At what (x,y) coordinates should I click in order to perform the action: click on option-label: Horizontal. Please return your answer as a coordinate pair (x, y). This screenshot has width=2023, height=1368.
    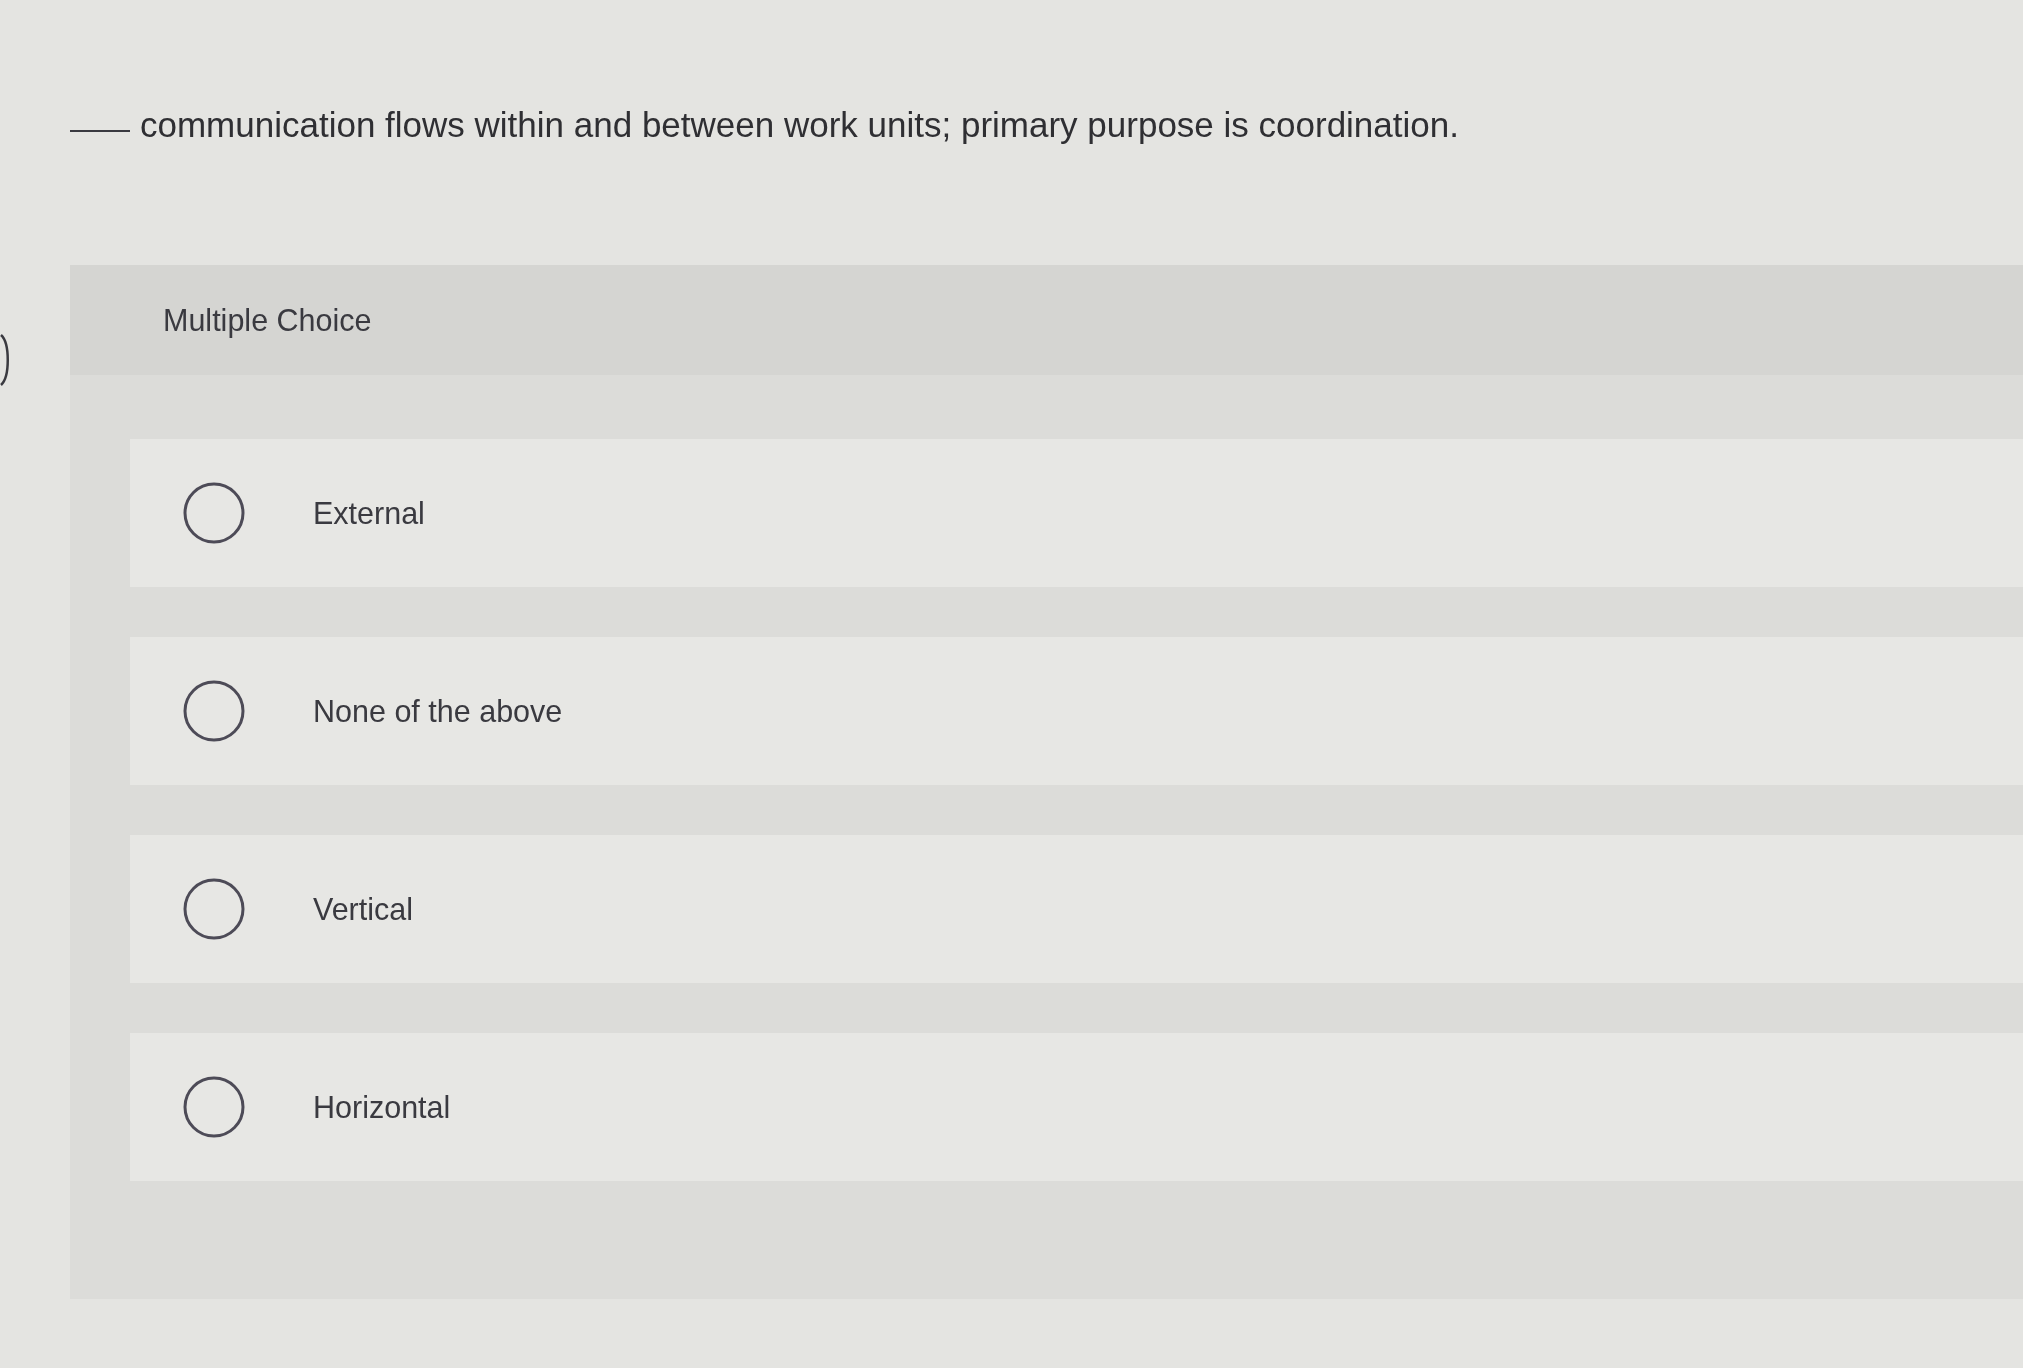
    Looking at the image, I should click on (382, 1107).